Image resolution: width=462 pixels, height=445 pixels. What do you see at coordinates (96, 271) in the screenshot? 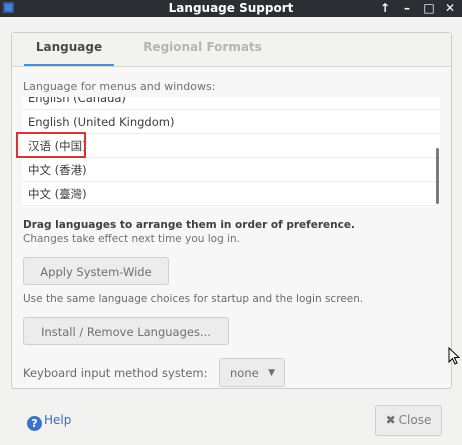
I see `apply-system-wide-button: Apply System-Wide` at bounding box center [96, 271].